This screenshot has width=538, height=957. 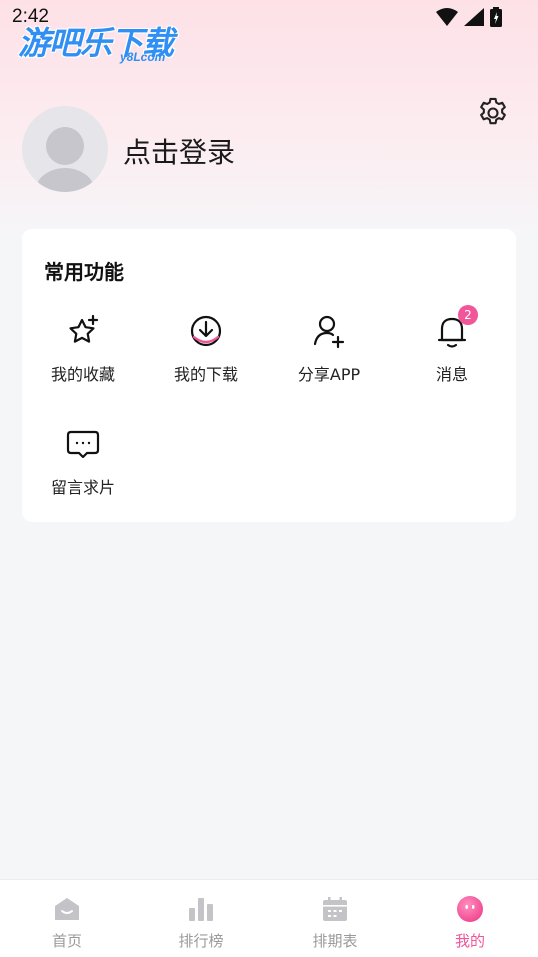 I want to click on func-messages-label: 消息, so click(x=451, y=374).